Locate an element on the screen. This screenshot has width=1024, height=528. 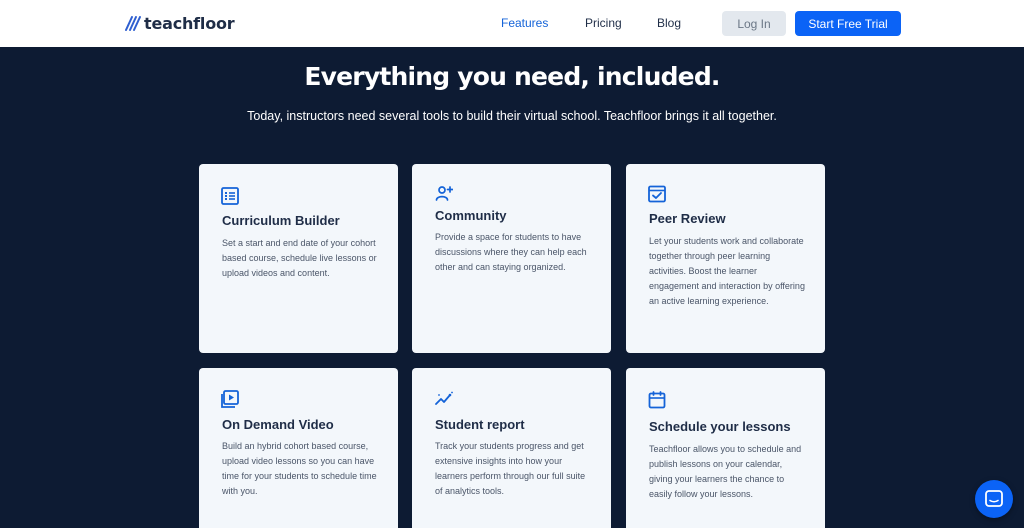
hero-title: Everything you need, included. is located at coordinates (512, 76).